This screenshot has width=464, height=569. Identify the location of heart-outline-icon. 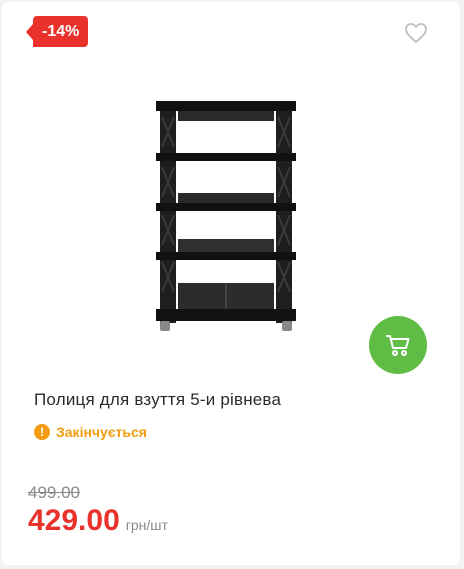
(416, 33).